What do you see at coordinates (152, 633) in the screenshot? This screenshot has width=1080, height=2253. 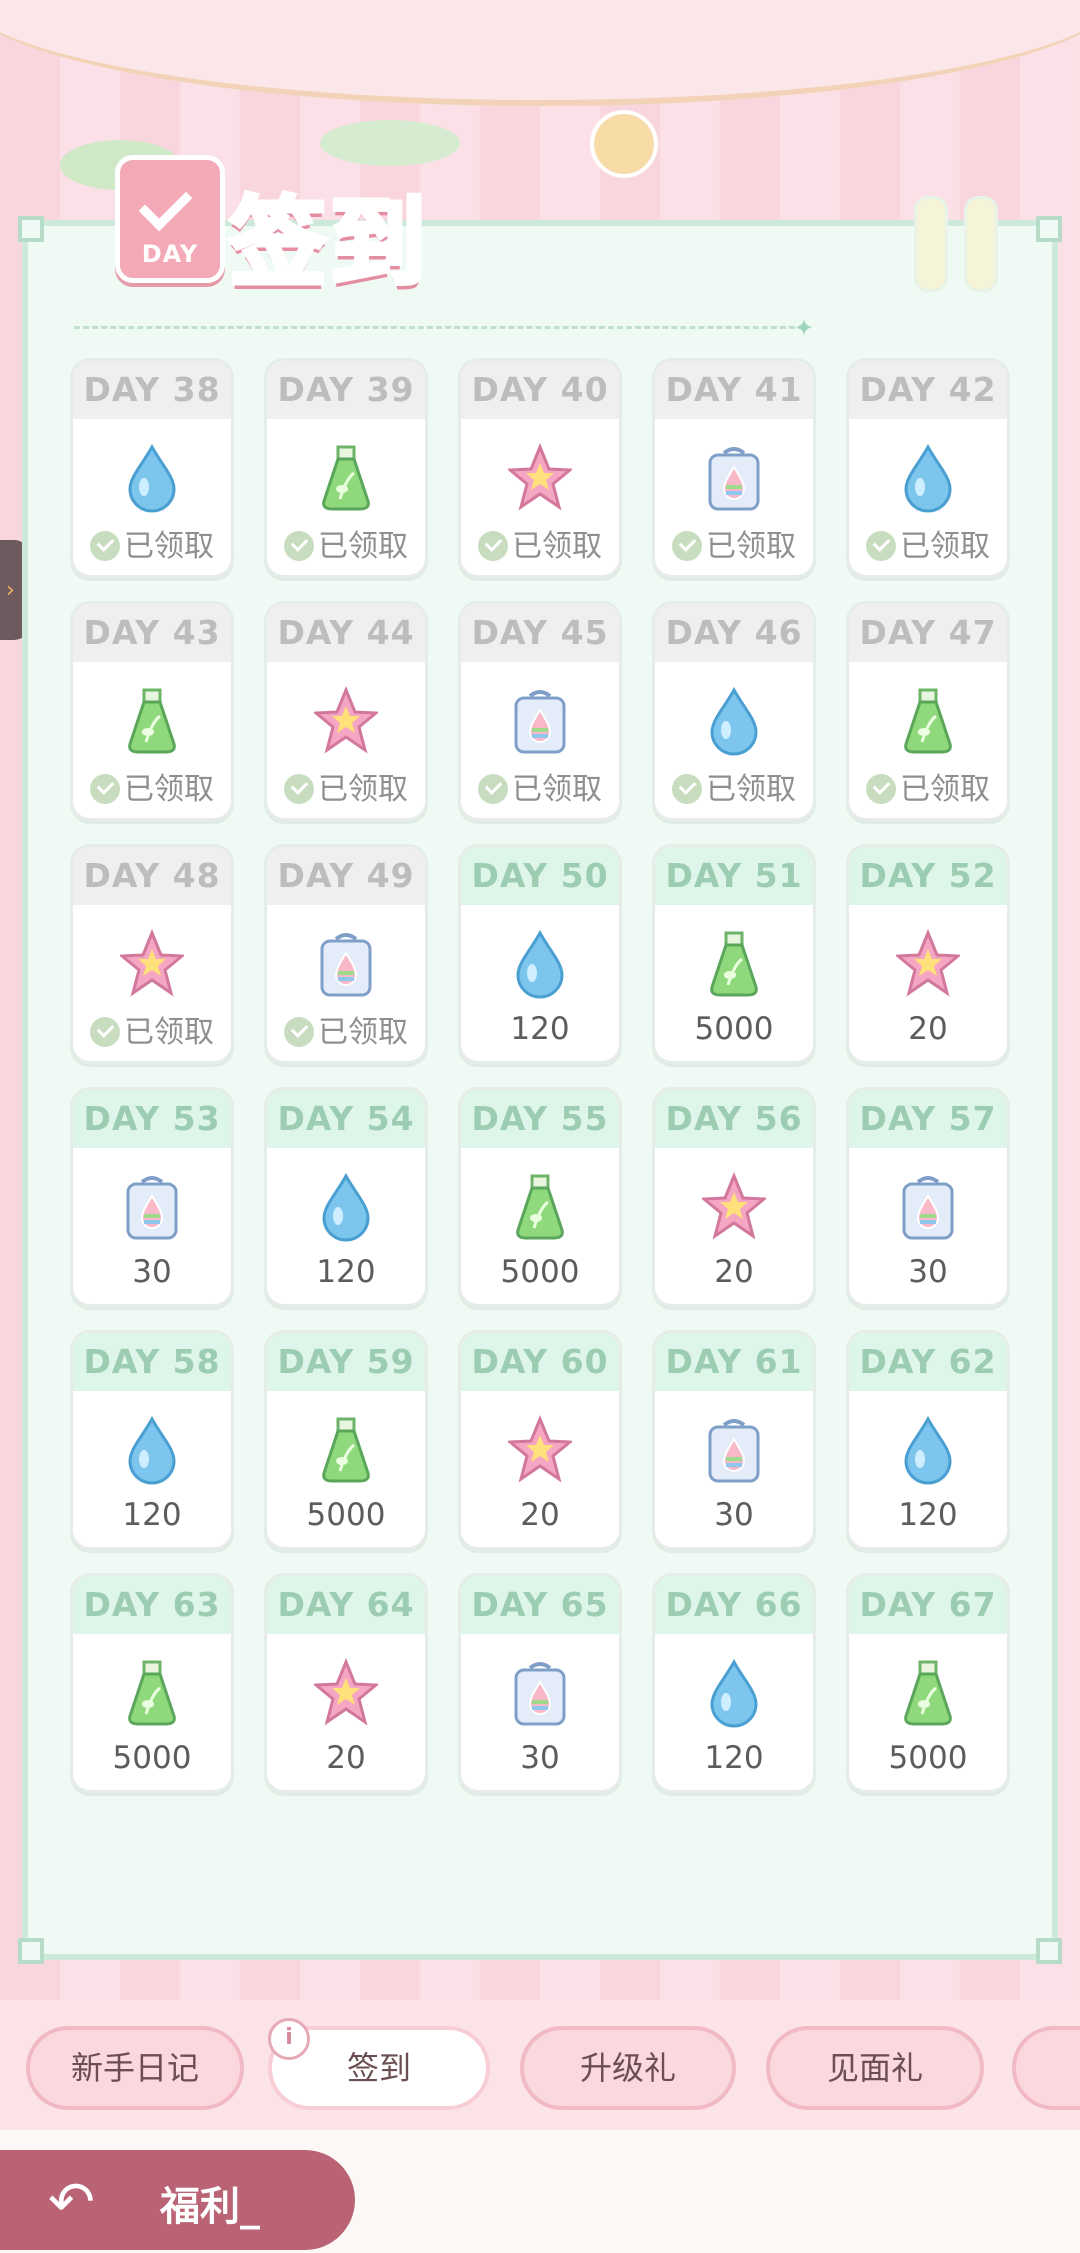 I see `day-label: DAY 43` at bounding box center [152, 633].